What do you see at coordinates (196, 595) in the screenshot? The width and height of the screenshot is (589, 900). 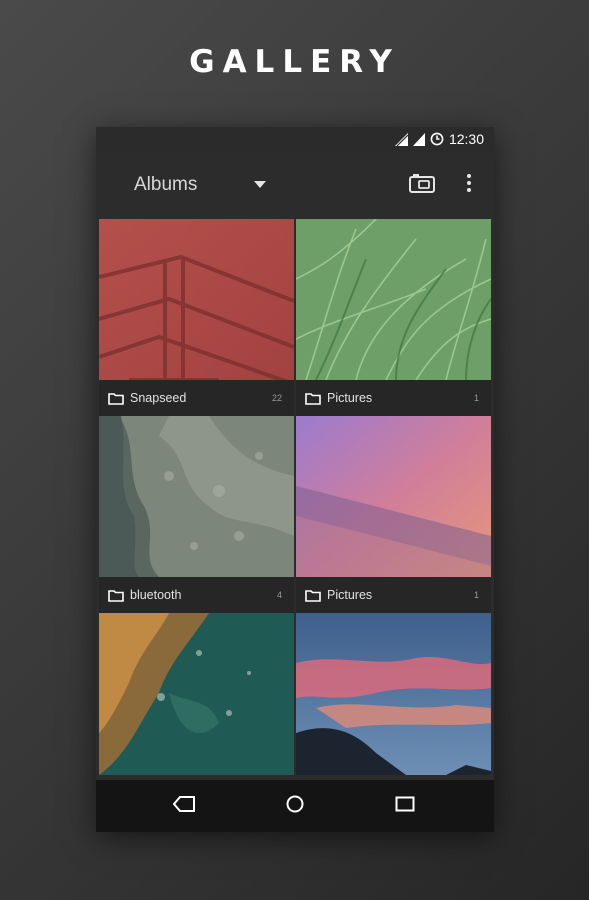 I see `album-caption: bluetooth 4` at bounding box center [196, 595].